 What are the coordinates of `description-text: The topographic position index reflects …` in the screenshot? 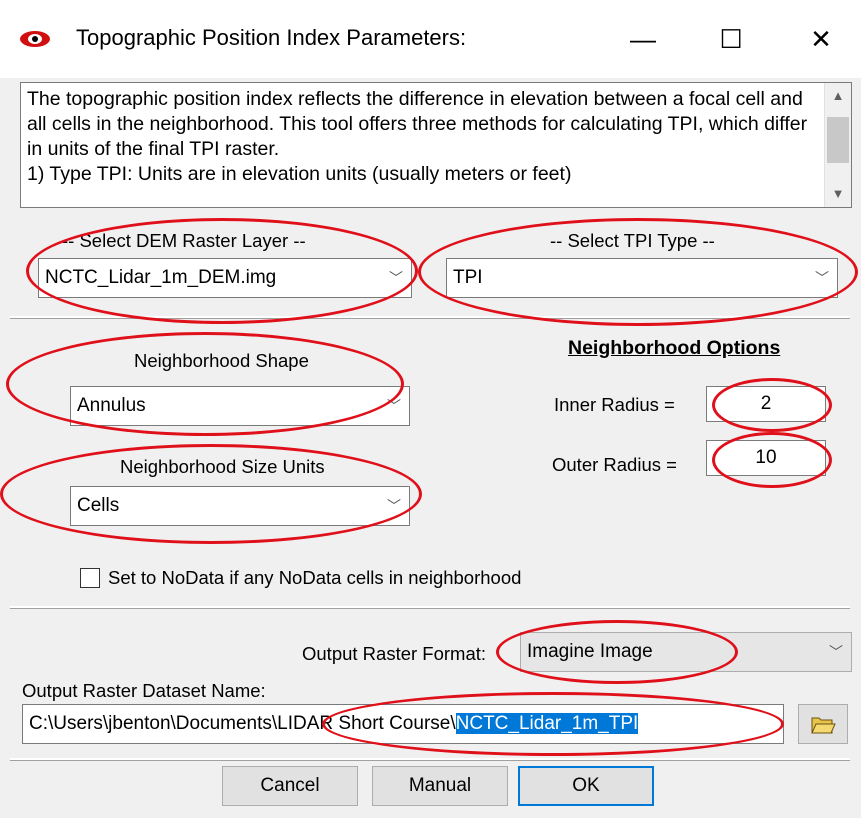 It's located at (417, 136).